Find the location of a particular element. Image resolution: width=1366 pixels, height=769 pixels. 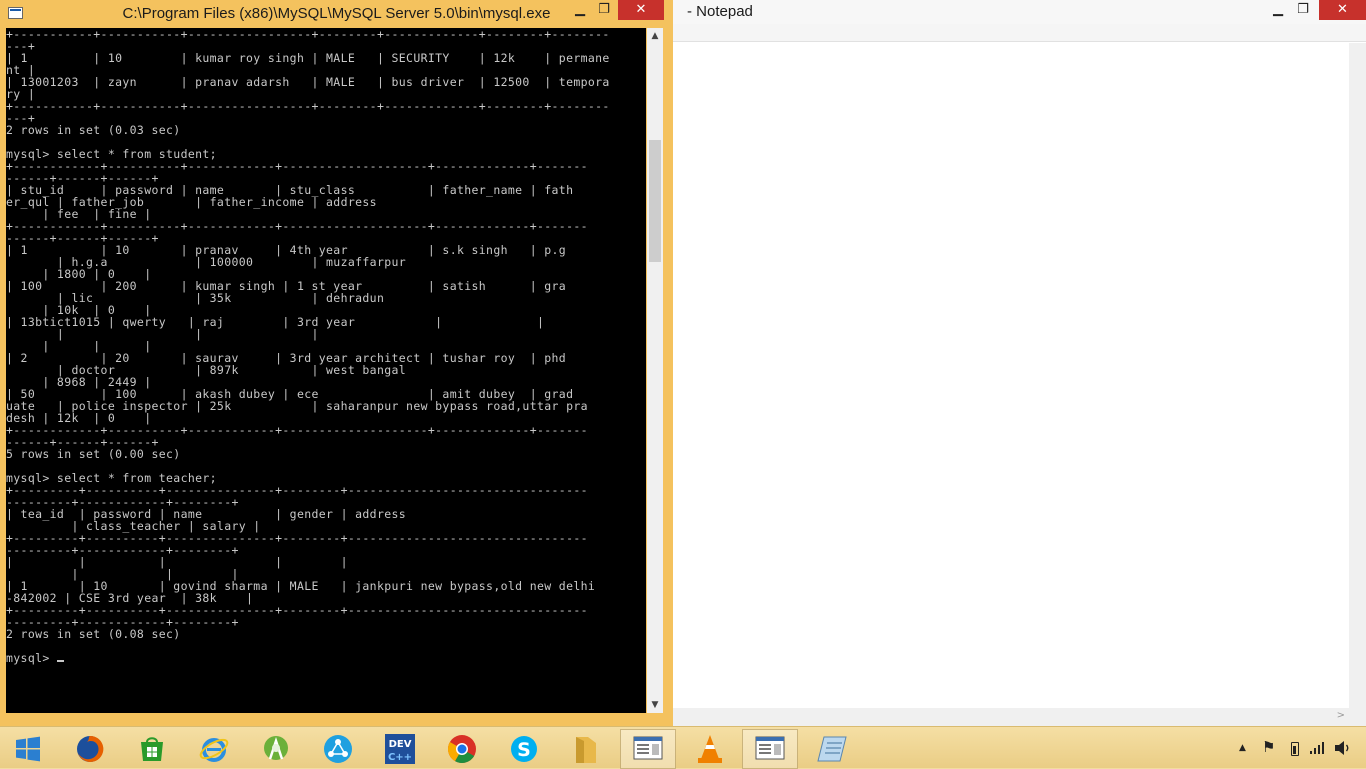

taskbar-android-studio is located at coordinates (276, 749).